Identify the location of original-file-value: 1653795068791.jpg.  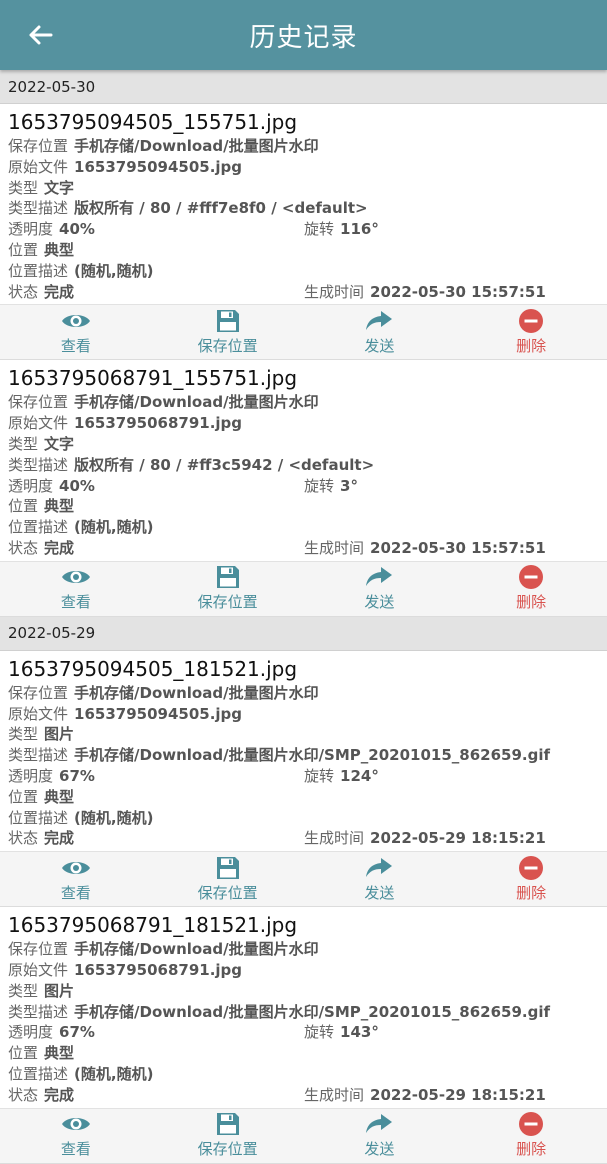
(158, 423).